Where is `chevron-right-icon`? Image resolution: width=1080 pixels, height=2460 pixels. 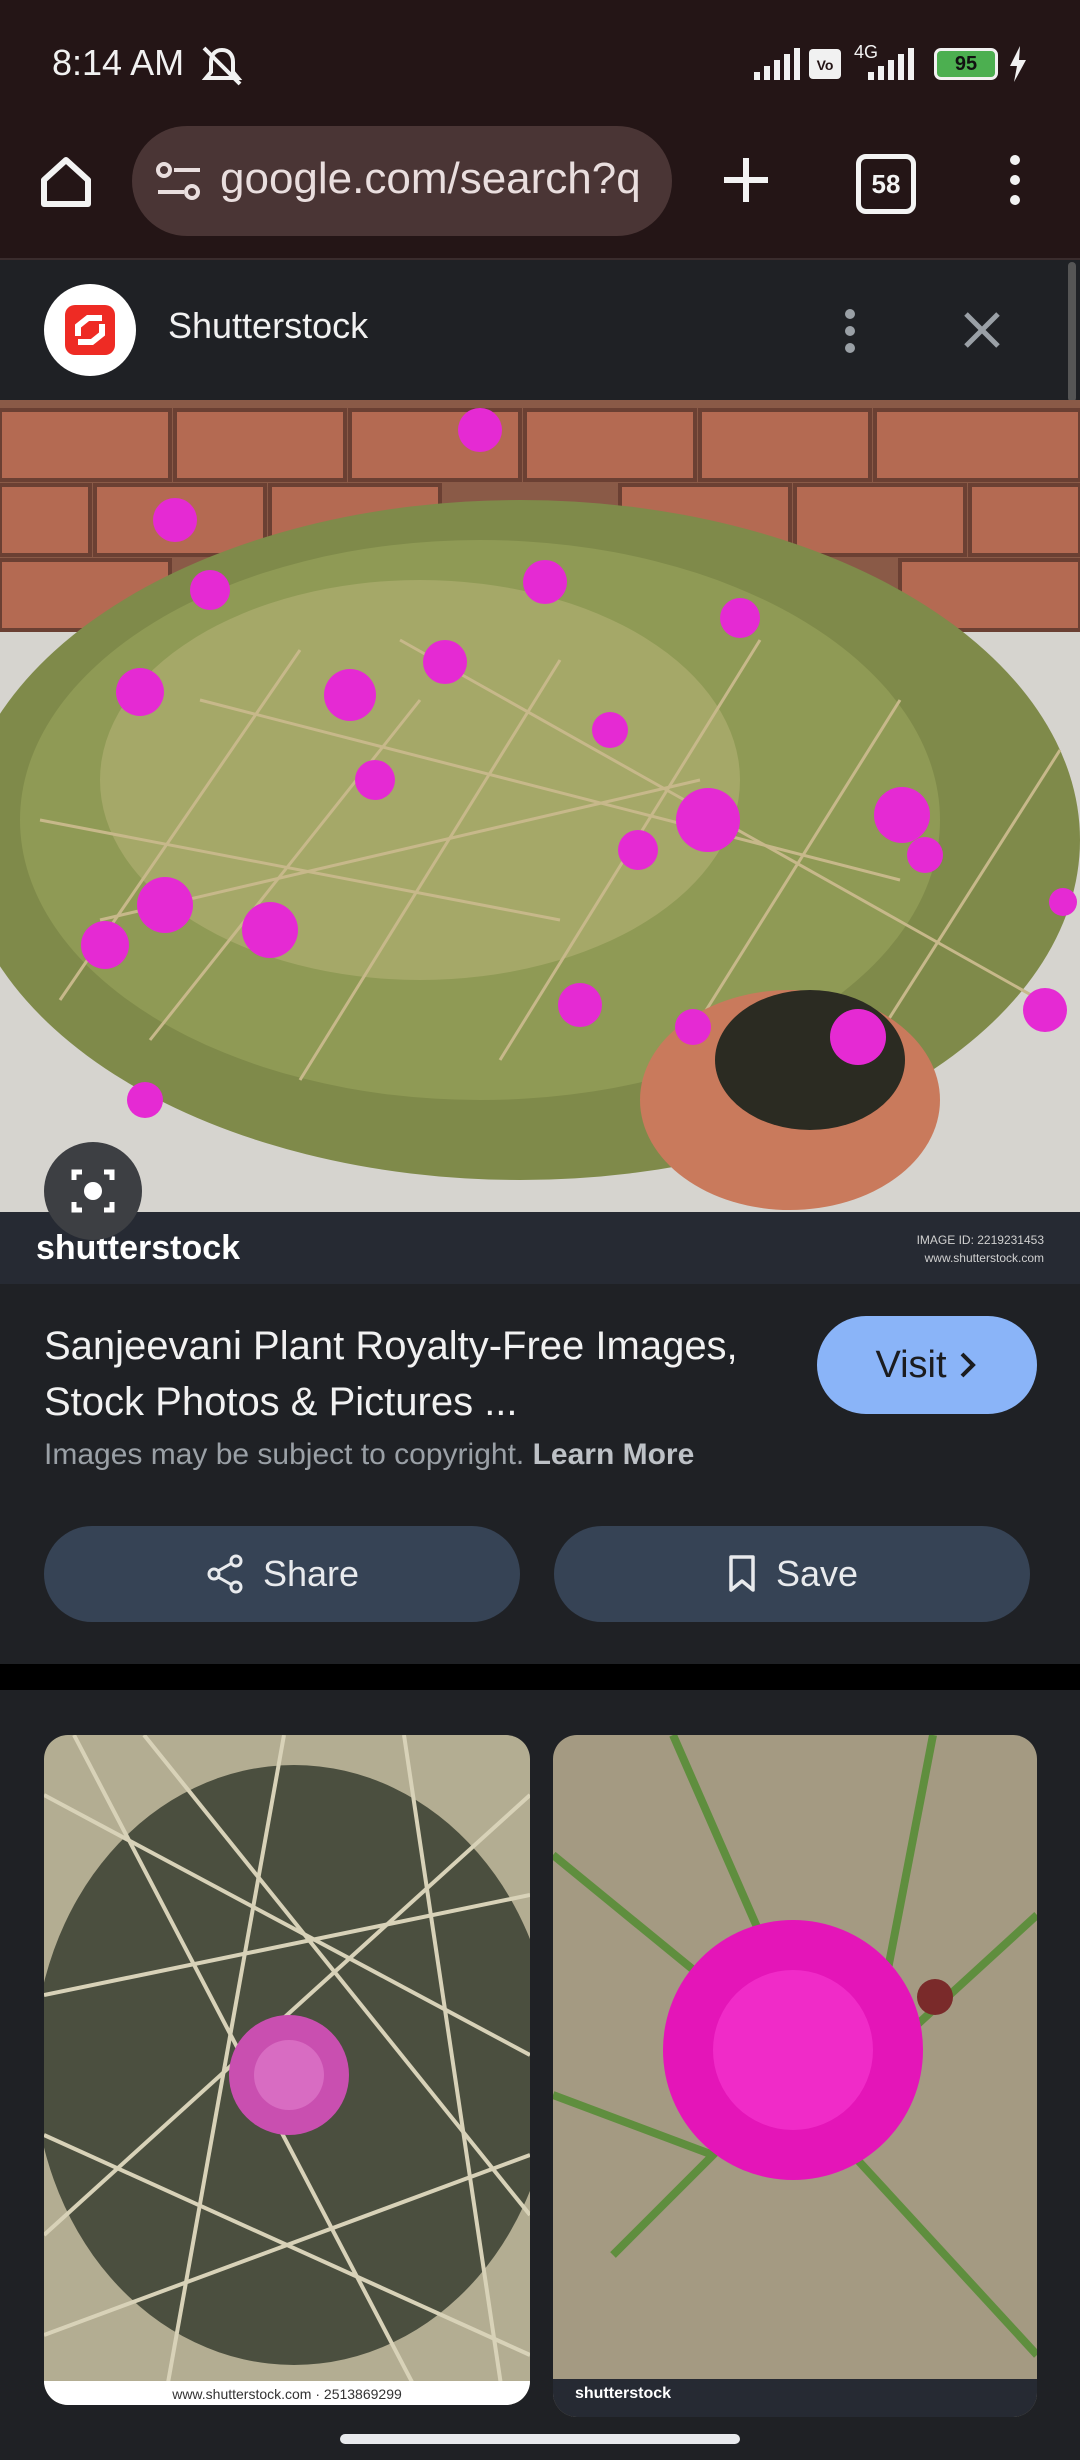 chevron-right-icon is located at coordinates (968, 1365).